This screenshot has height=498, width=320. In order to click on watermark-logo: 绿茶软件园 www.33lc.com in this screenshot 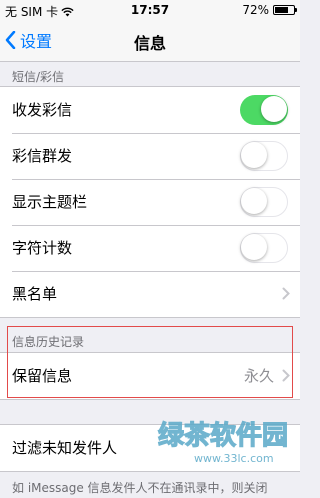, I will do `click(224, 438)`.